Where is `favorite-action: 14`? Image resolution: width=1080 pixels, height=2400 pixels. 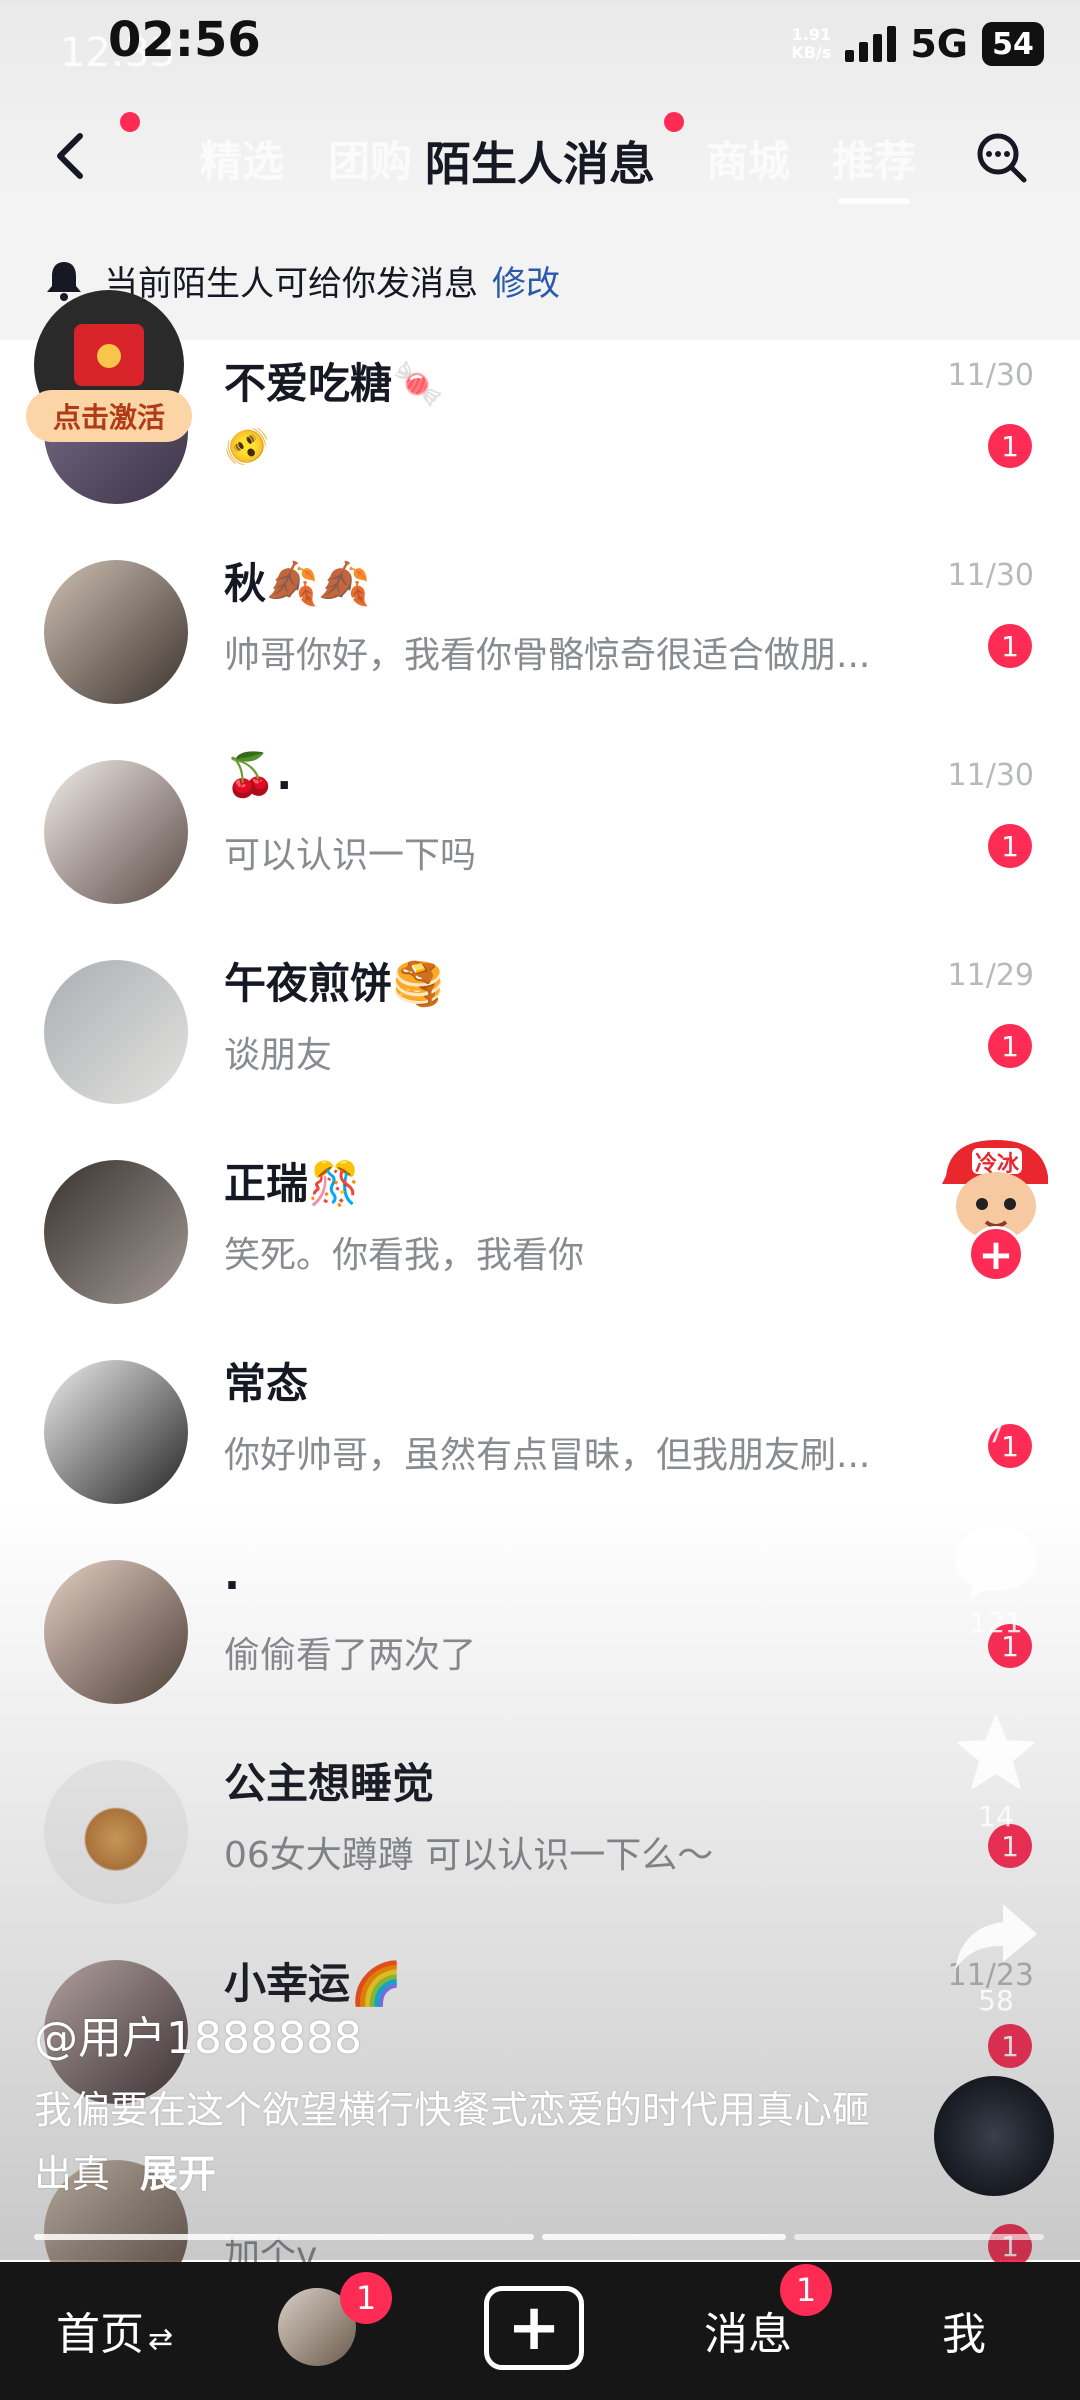 favorite-action: 14 is located at coordinates (996, 1771).